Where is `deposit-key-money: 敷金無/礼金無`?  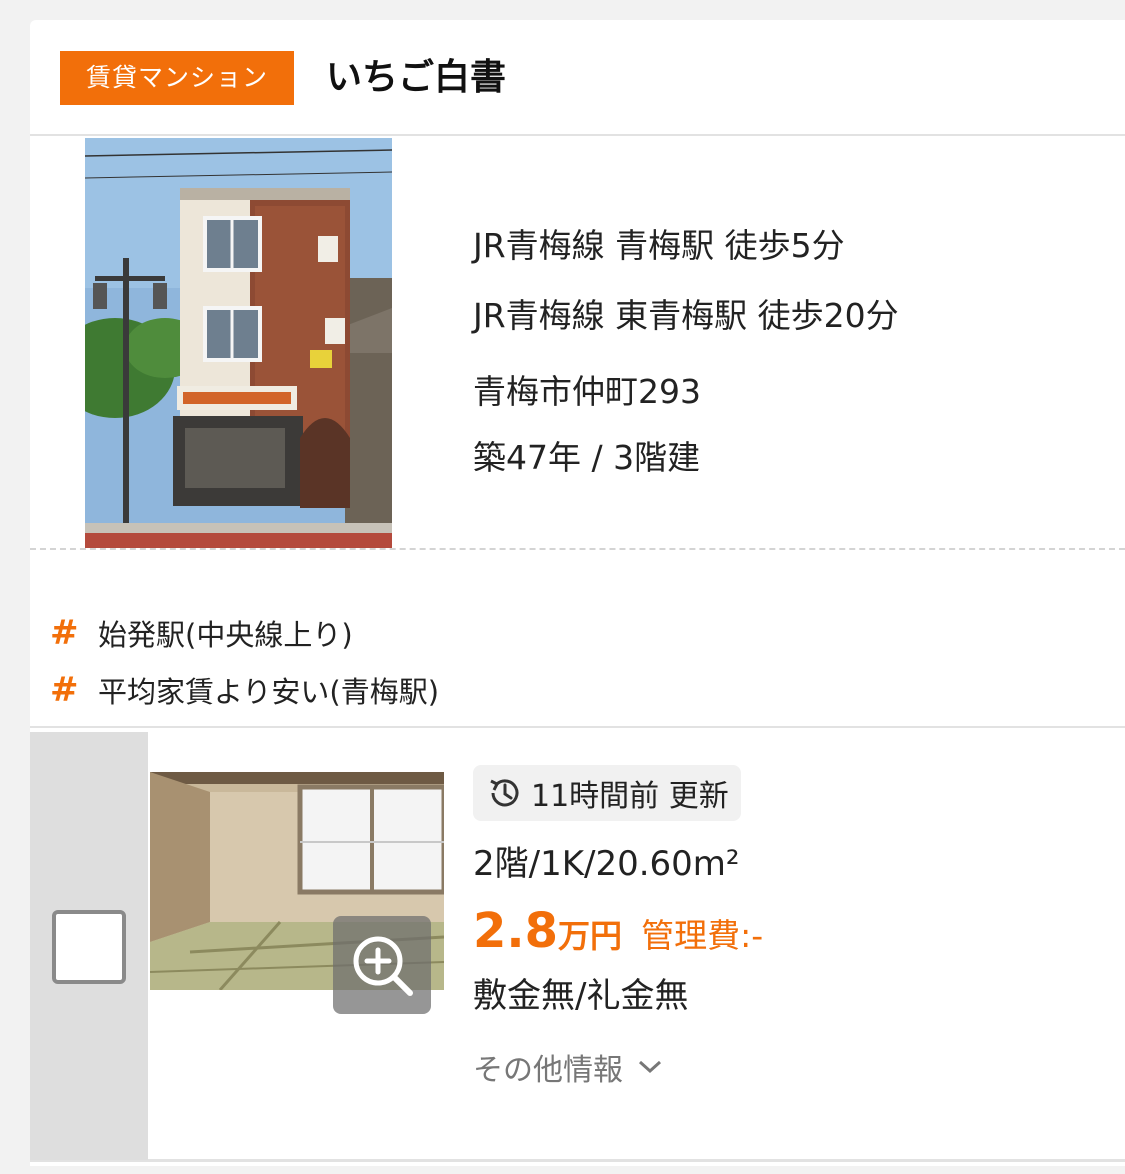
deposit-key-money: 敷金無/礼金無 is located at coordinates (581, 996).